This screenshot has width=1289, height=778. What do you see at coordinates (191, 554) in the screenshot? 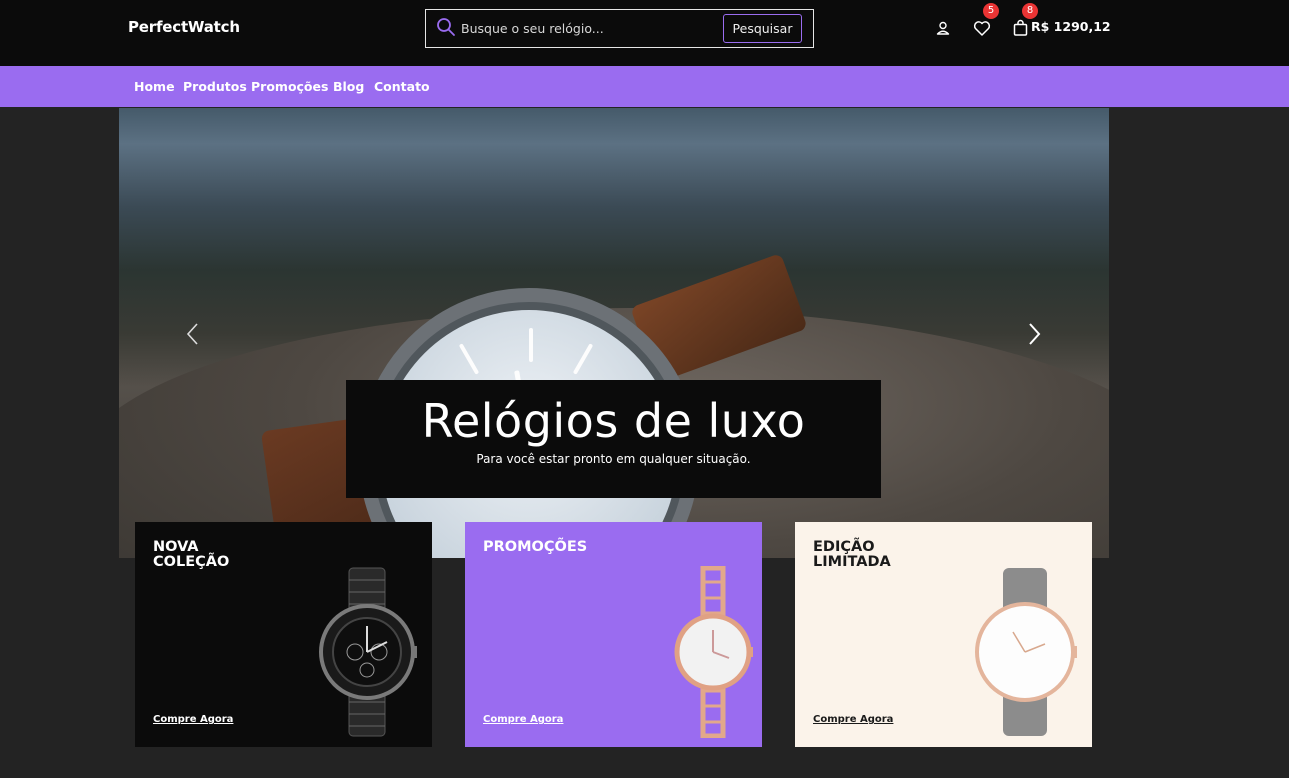
I see `card-title: Nova Coleção` at bounding box center [191, 554].